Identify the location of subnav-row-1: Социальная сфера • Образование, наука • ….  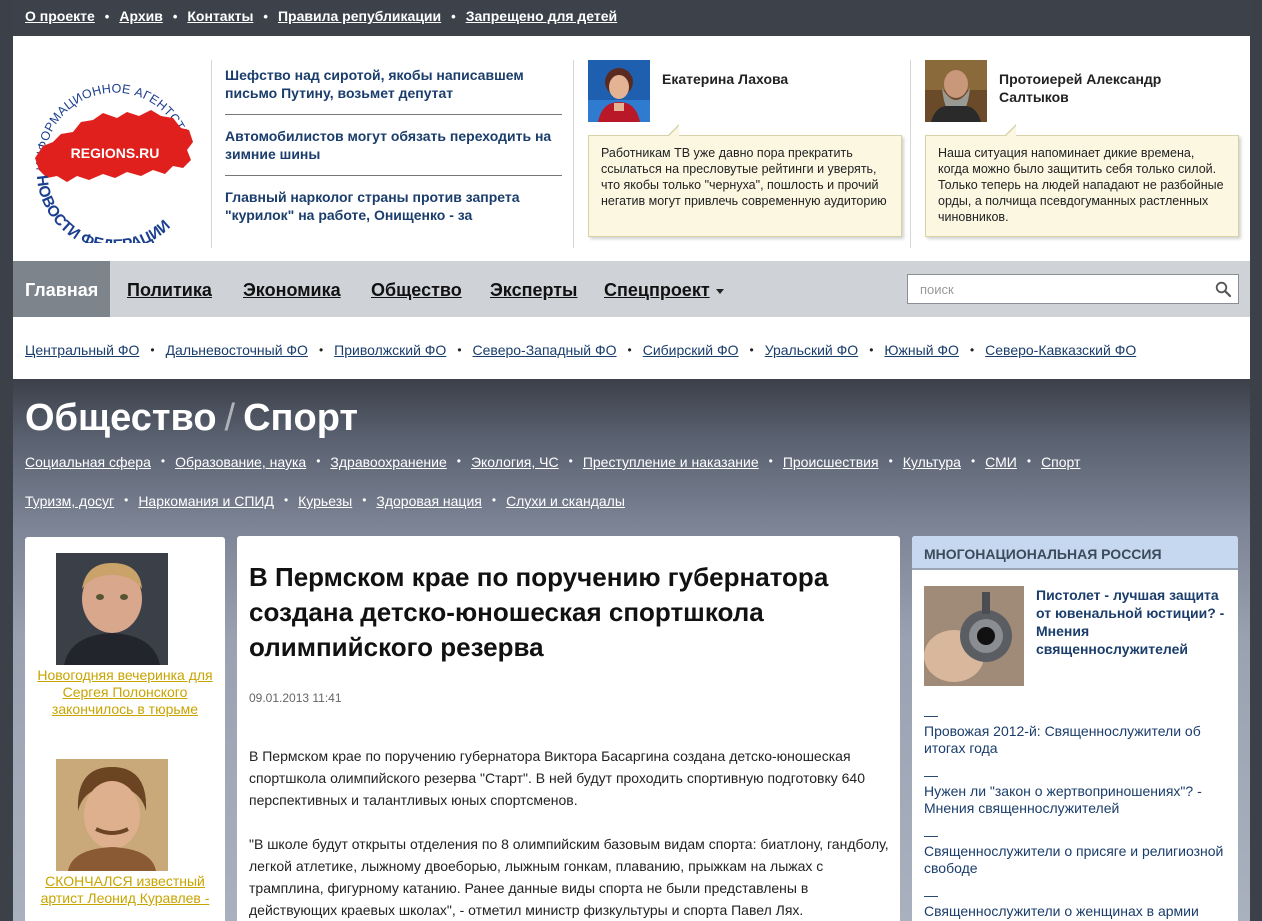
(552, 462).